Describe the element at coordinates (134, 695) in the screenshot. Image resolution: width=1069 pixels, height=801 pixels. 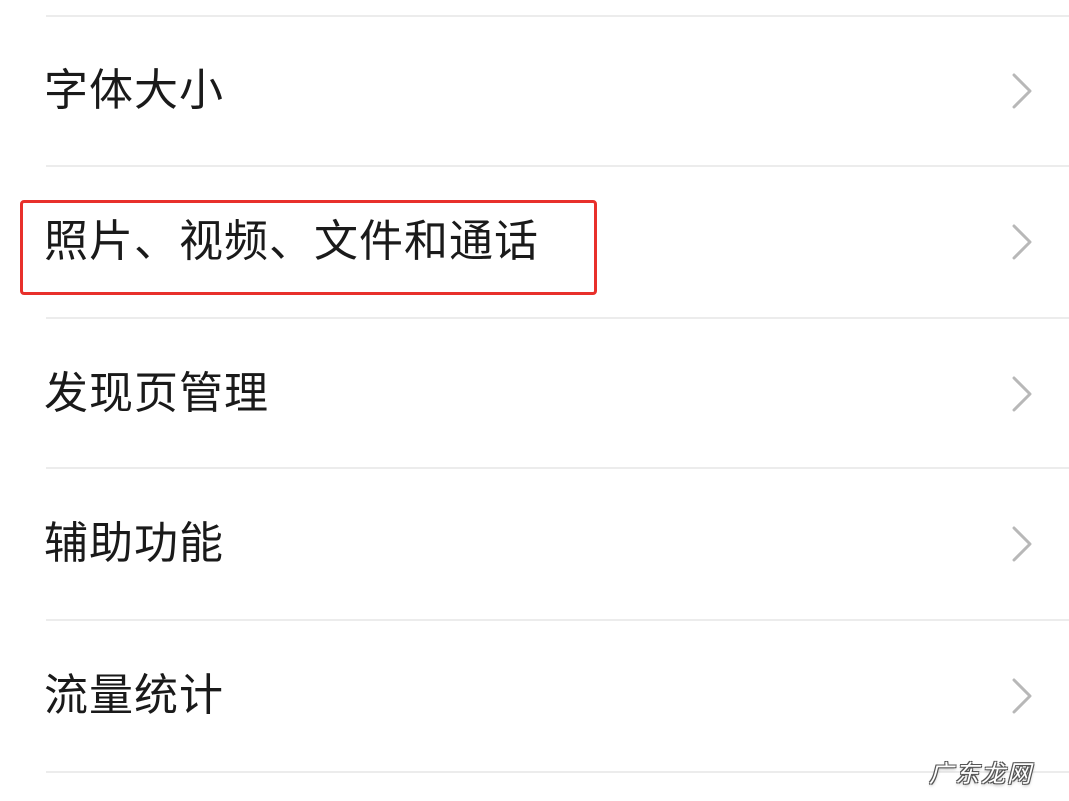
I see `settings-item-label: 流量统计` at that location.